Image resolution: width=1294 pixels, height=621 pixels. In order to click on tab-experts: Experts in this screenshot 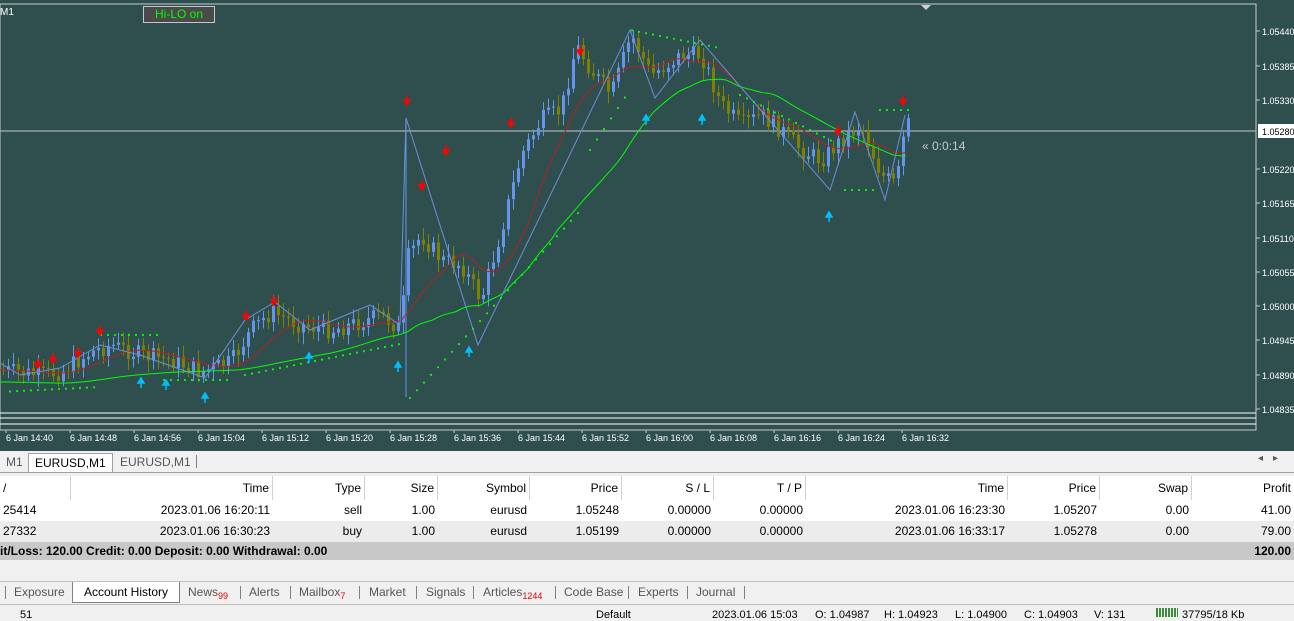, I will do `click(658, 592)`.